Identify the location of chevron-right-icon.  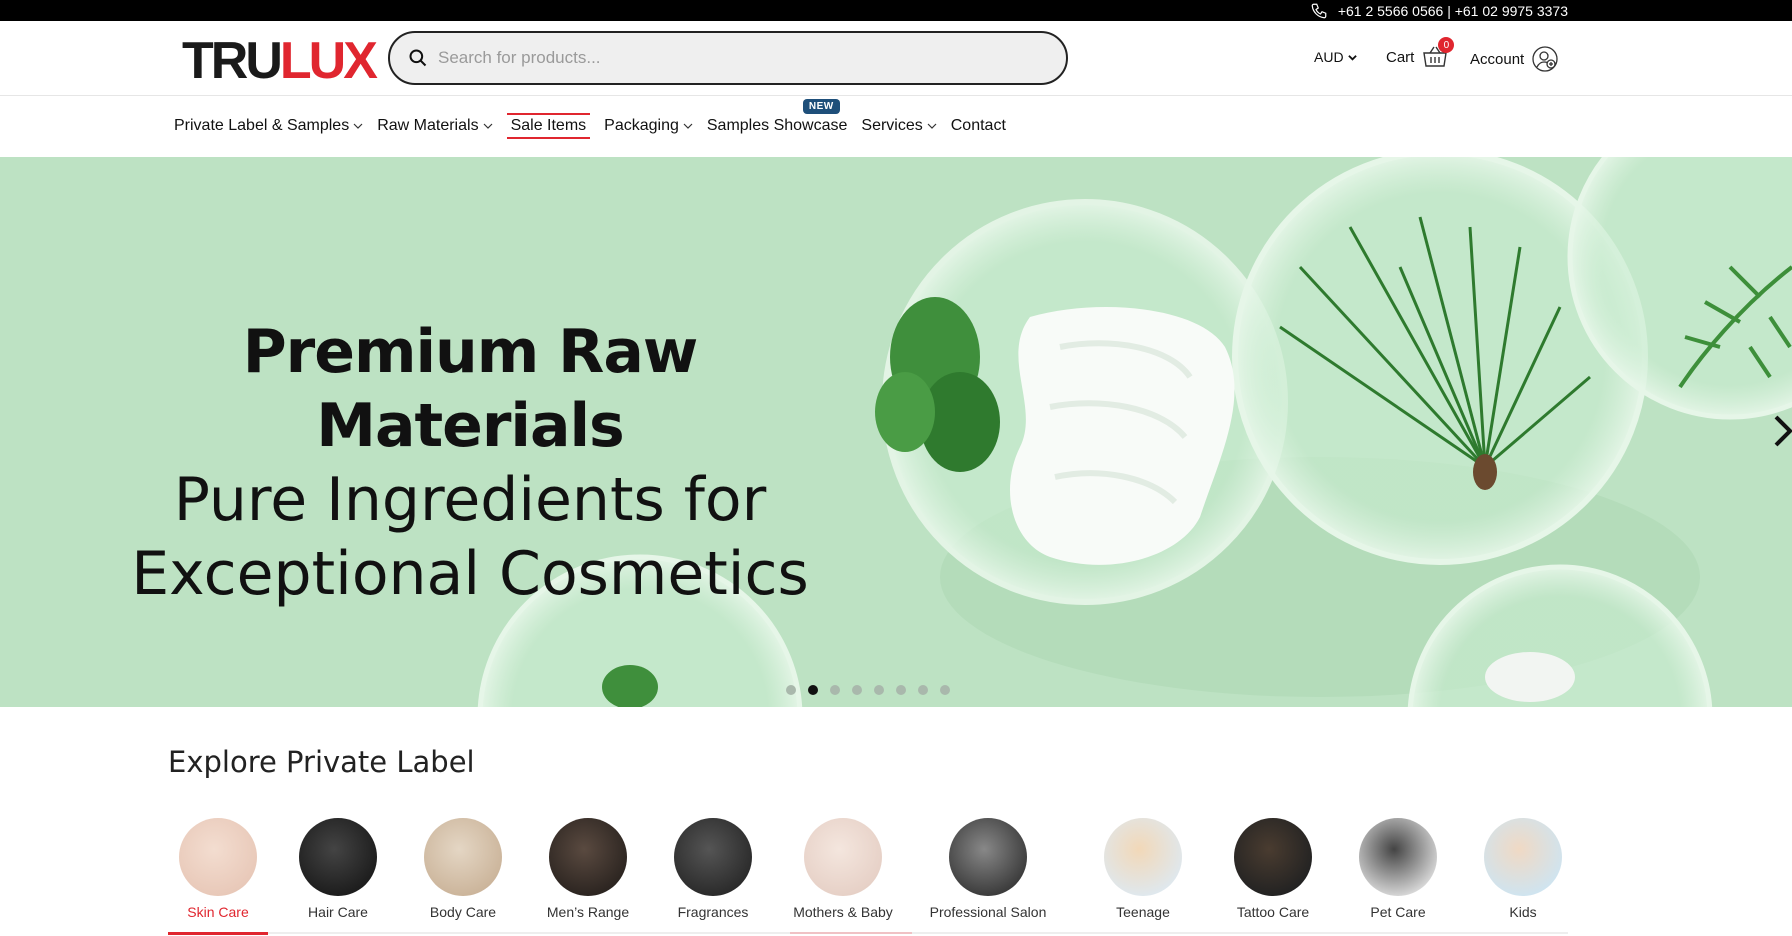
(1783, 431).